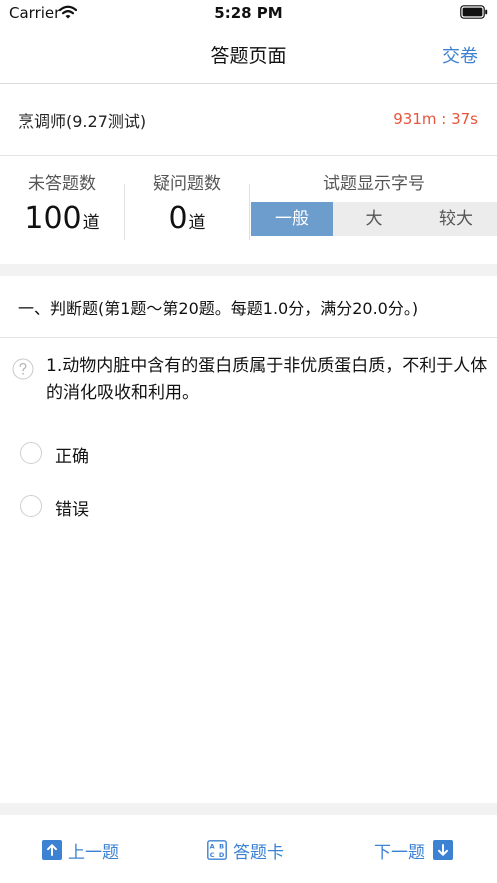 The image size is (497, 883). I want to click on font-size-option-larger: 较大, so click(456, 219).